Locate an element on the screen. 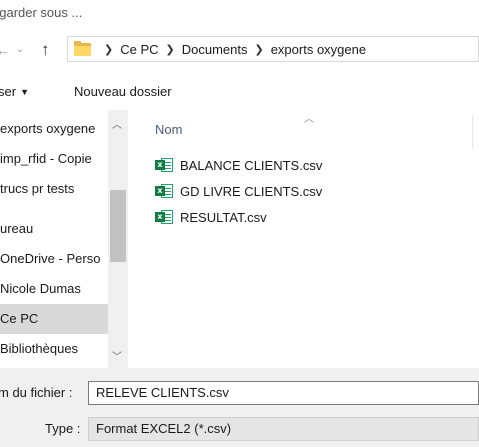 This screenshot has height=447, width=479. type-label: Type : is located at coordinates (63, 428).